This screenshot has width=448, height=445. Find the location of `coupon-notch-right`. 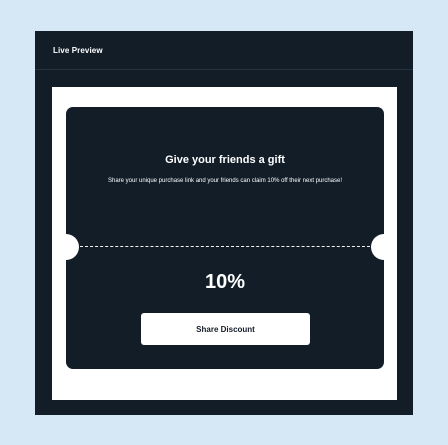

coupon-notch-right is located at coordinates (384, 247).